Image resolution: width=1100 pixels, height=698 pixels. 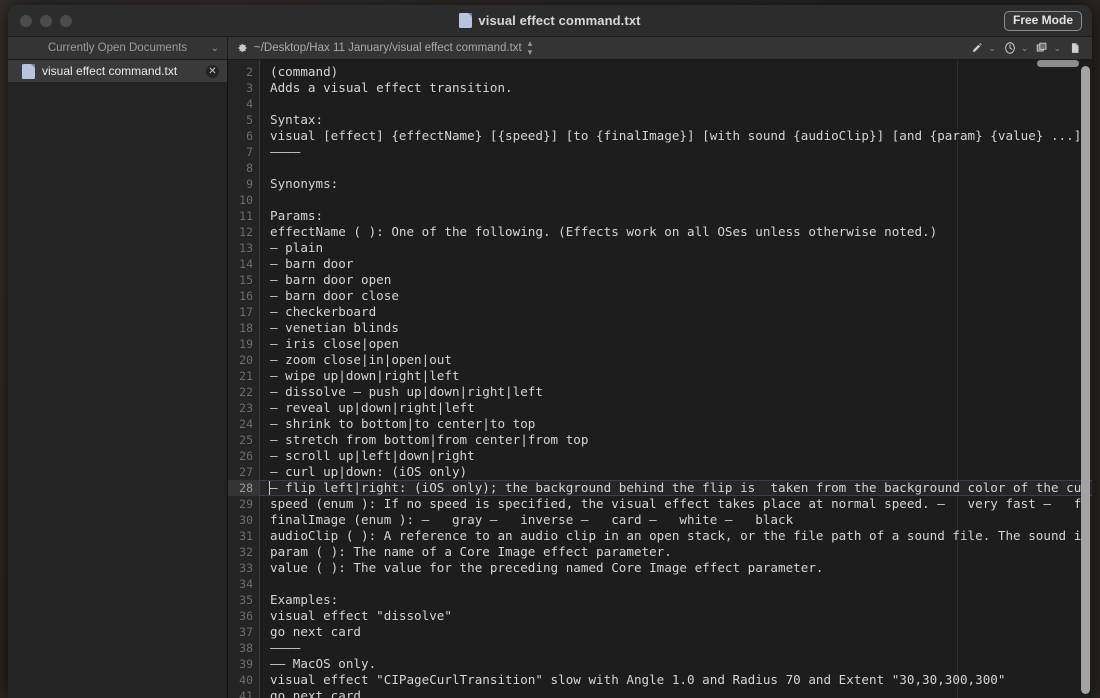 I want to click on vertical-scrollbar-thumb, so click(x=1085, y=380).